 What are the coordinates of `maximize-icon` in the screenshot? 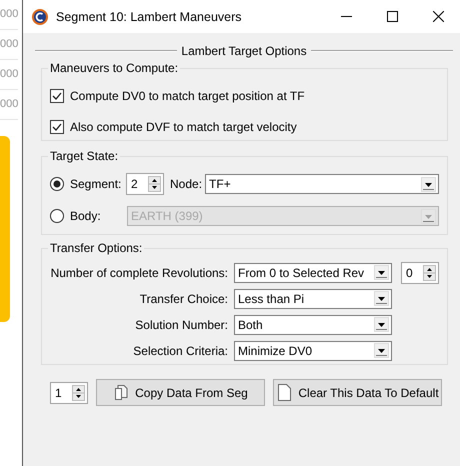 It's located at (392, 16).